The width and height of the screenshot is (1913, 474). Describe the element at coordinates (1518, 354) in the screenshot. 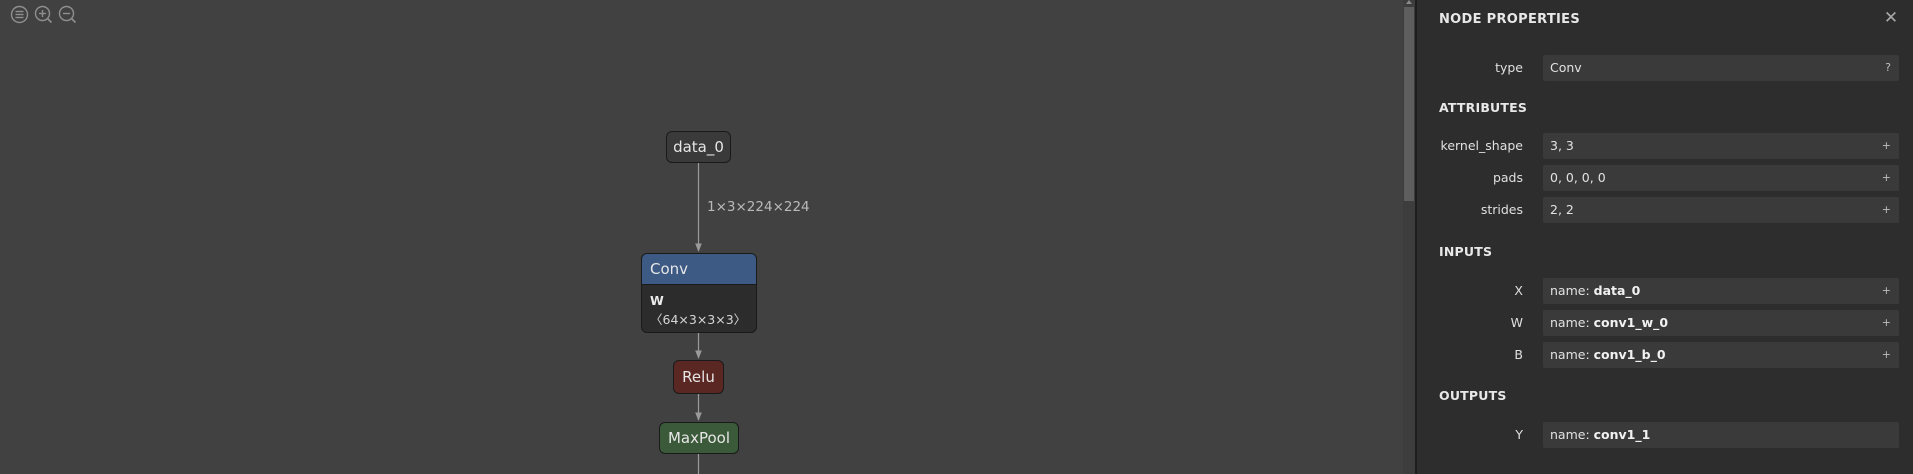

I see `input-label: B` at that location.